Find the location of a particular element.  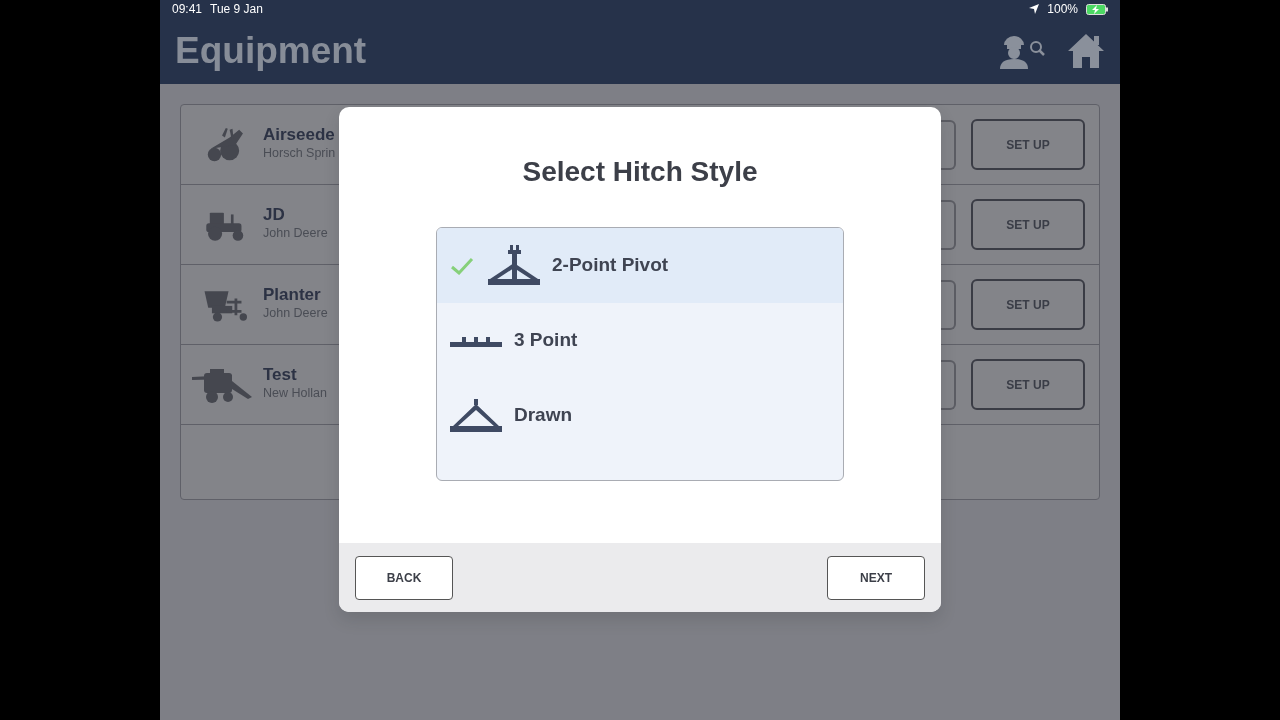

equipment-name: JD is located at coordinates (274, 215).